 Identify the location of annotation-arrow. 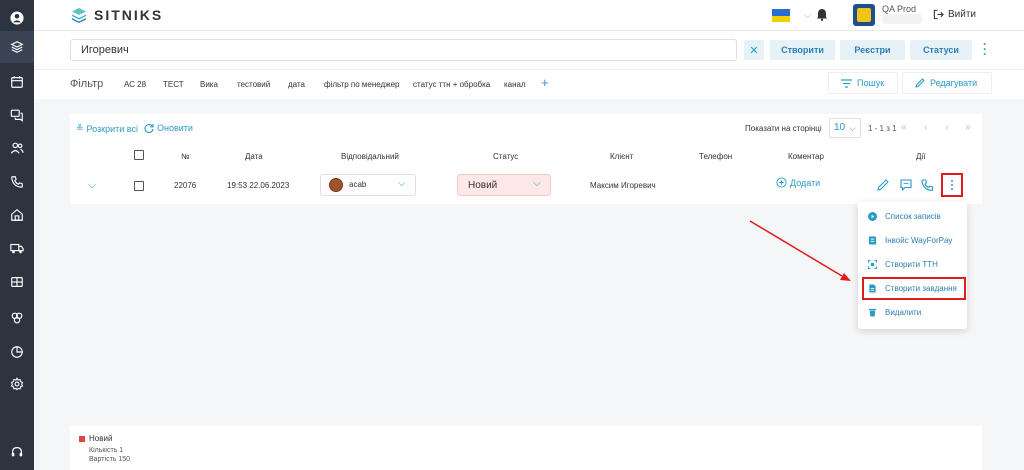
(800, 250).